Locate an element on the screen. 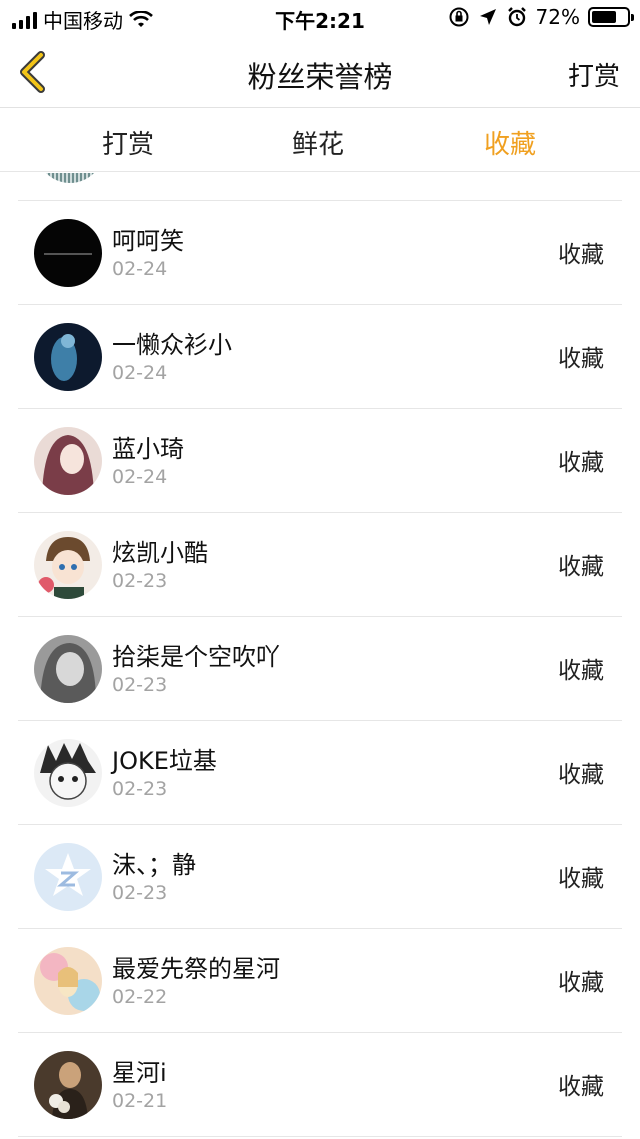 Image resolution: width=640 pixels, height=1139 pixels. user-name: 沫、；静 is located at coordinates (154, 865).